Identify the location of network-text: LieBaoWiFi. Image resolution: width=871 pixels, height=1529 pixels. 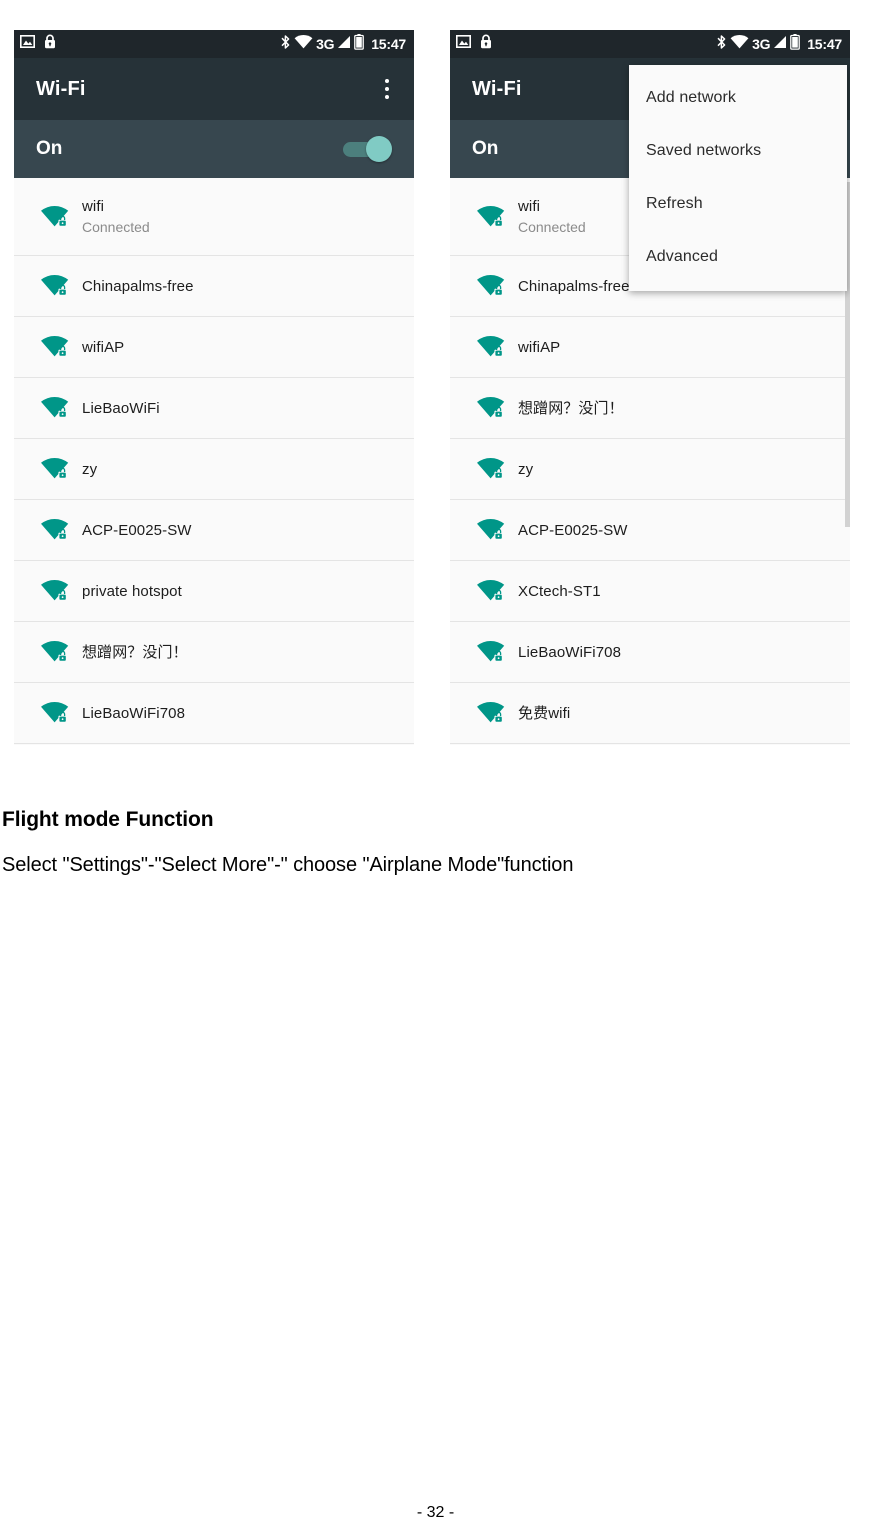
(121, 408).